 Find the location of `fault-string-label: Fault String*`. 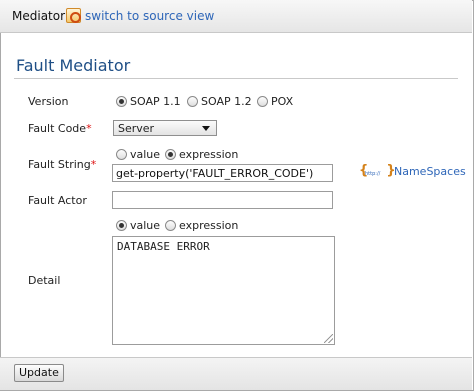

fault-string-label: Fault String* is located at coordinates (62, 164).